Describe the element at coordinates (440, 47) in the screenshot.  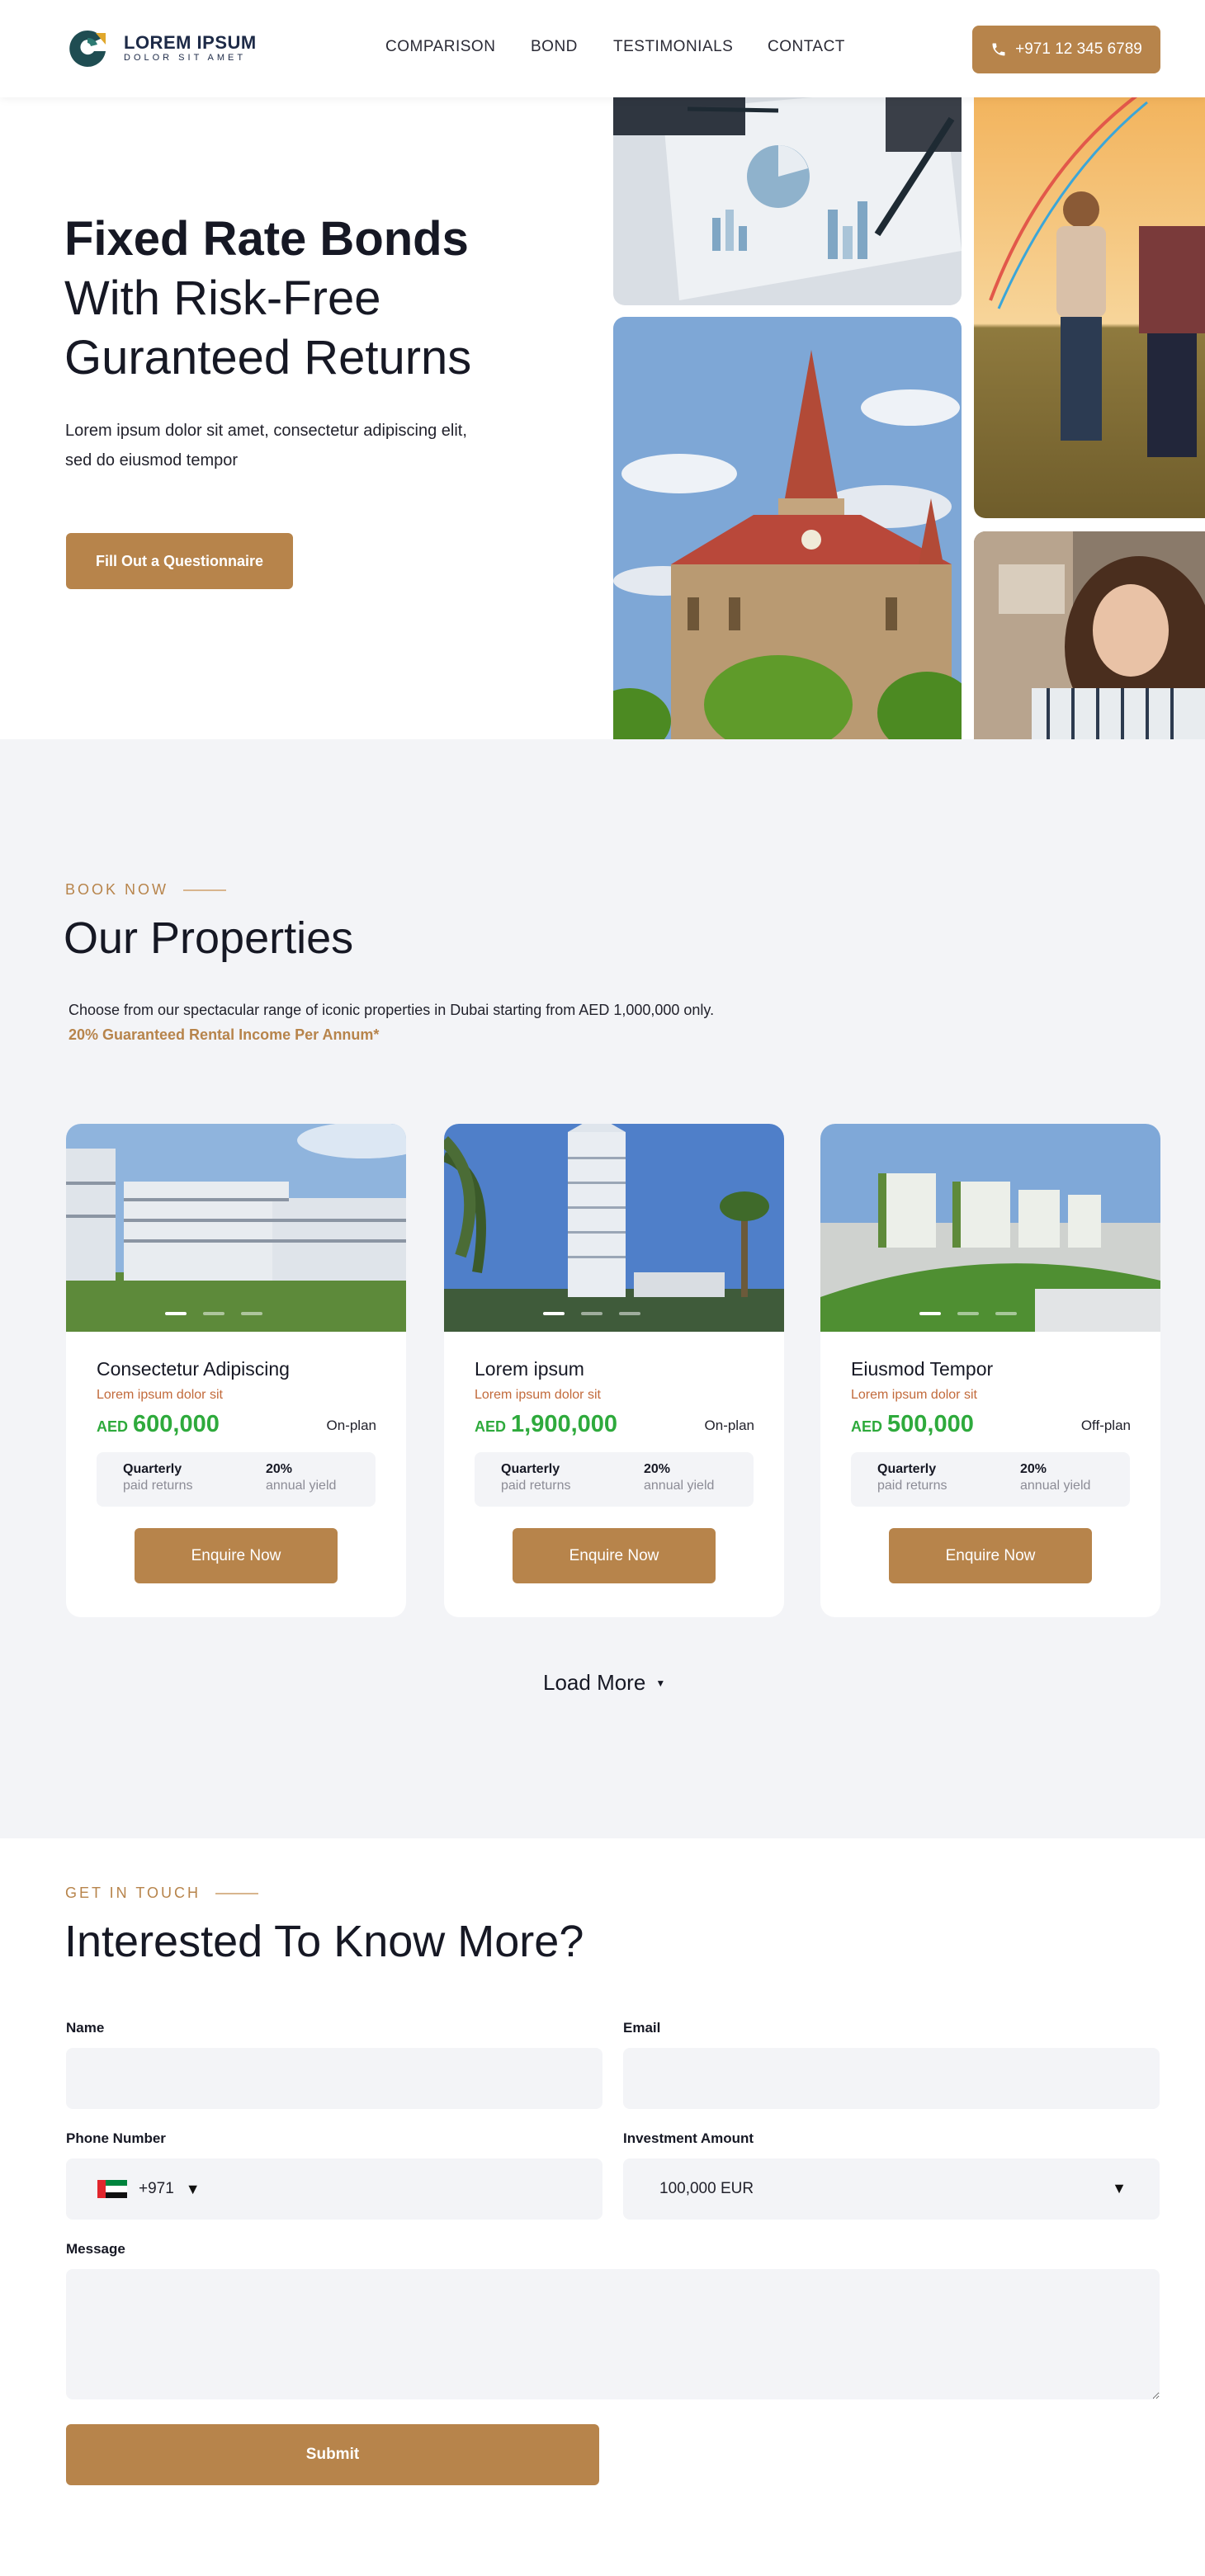
I see `nav-comparison: COMPARISON` at that location.